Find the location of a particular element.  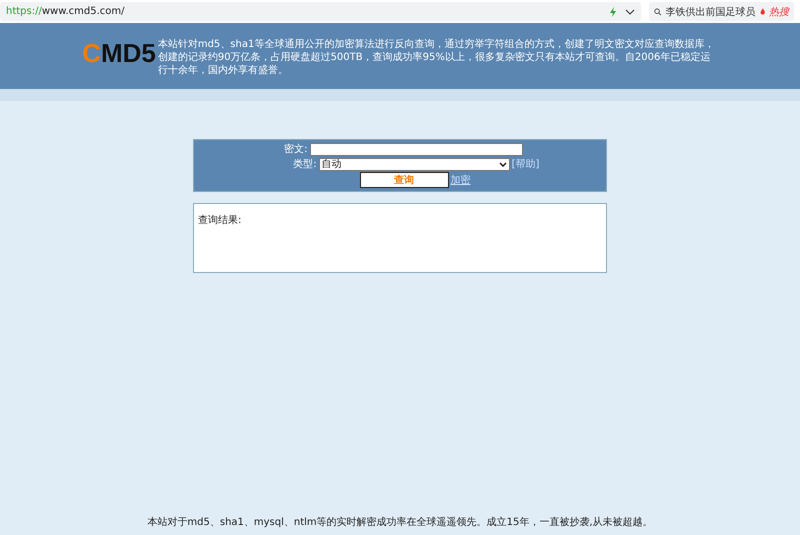

address-bar: https://www.cmd5.com/ is located at coordinates (320, 11).